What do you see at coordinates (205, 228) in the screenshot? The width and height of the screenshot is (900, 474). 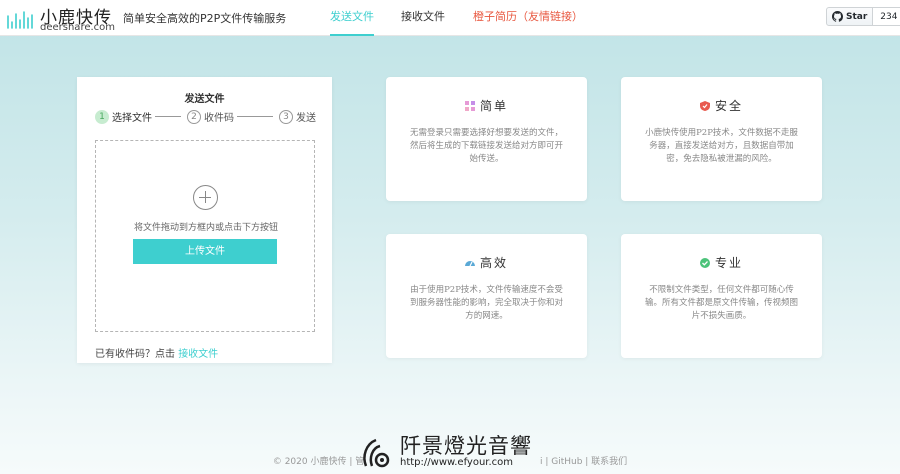 I see `drop-hint: 将文件拖动到方框内或点击下方按钮` at bounding box center [205, 228].